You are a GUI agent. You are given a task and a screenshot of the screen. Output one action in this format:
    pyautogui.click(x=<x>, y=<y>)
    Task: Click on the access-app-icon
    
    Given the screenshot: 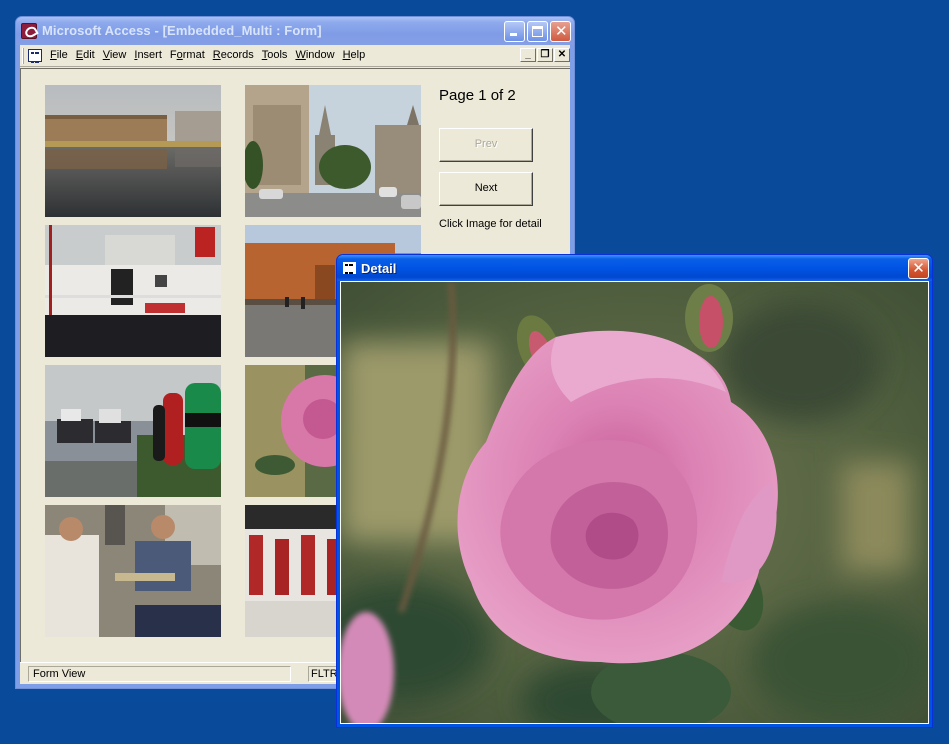 What is the action you would take?
    pyautogui.click(x=29, y=31)
    